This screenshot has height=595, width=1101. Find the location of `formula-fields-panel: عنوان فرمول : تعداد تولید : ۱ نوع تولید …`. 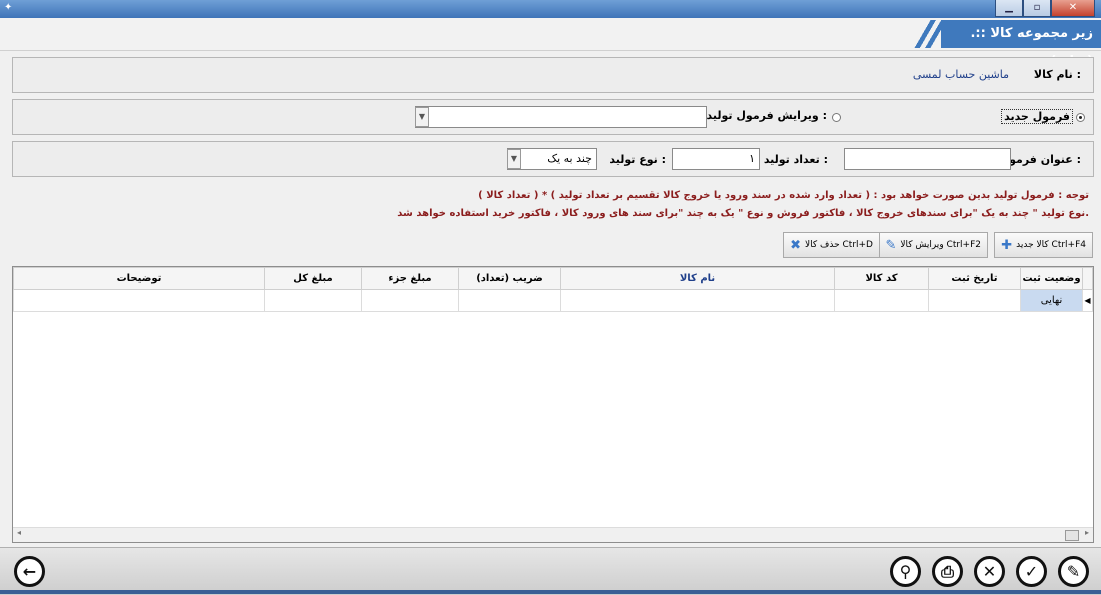

formula-fields-panel: عنوان فرمول : تعداد تولید : ۱ نوع تولید … is located at coordinates (553, 159).